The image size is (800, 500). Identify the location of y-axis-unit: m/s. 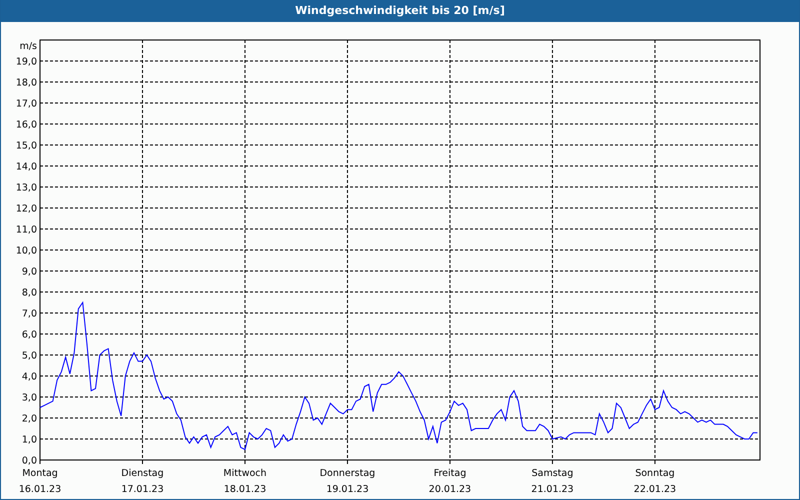
(28, 46).